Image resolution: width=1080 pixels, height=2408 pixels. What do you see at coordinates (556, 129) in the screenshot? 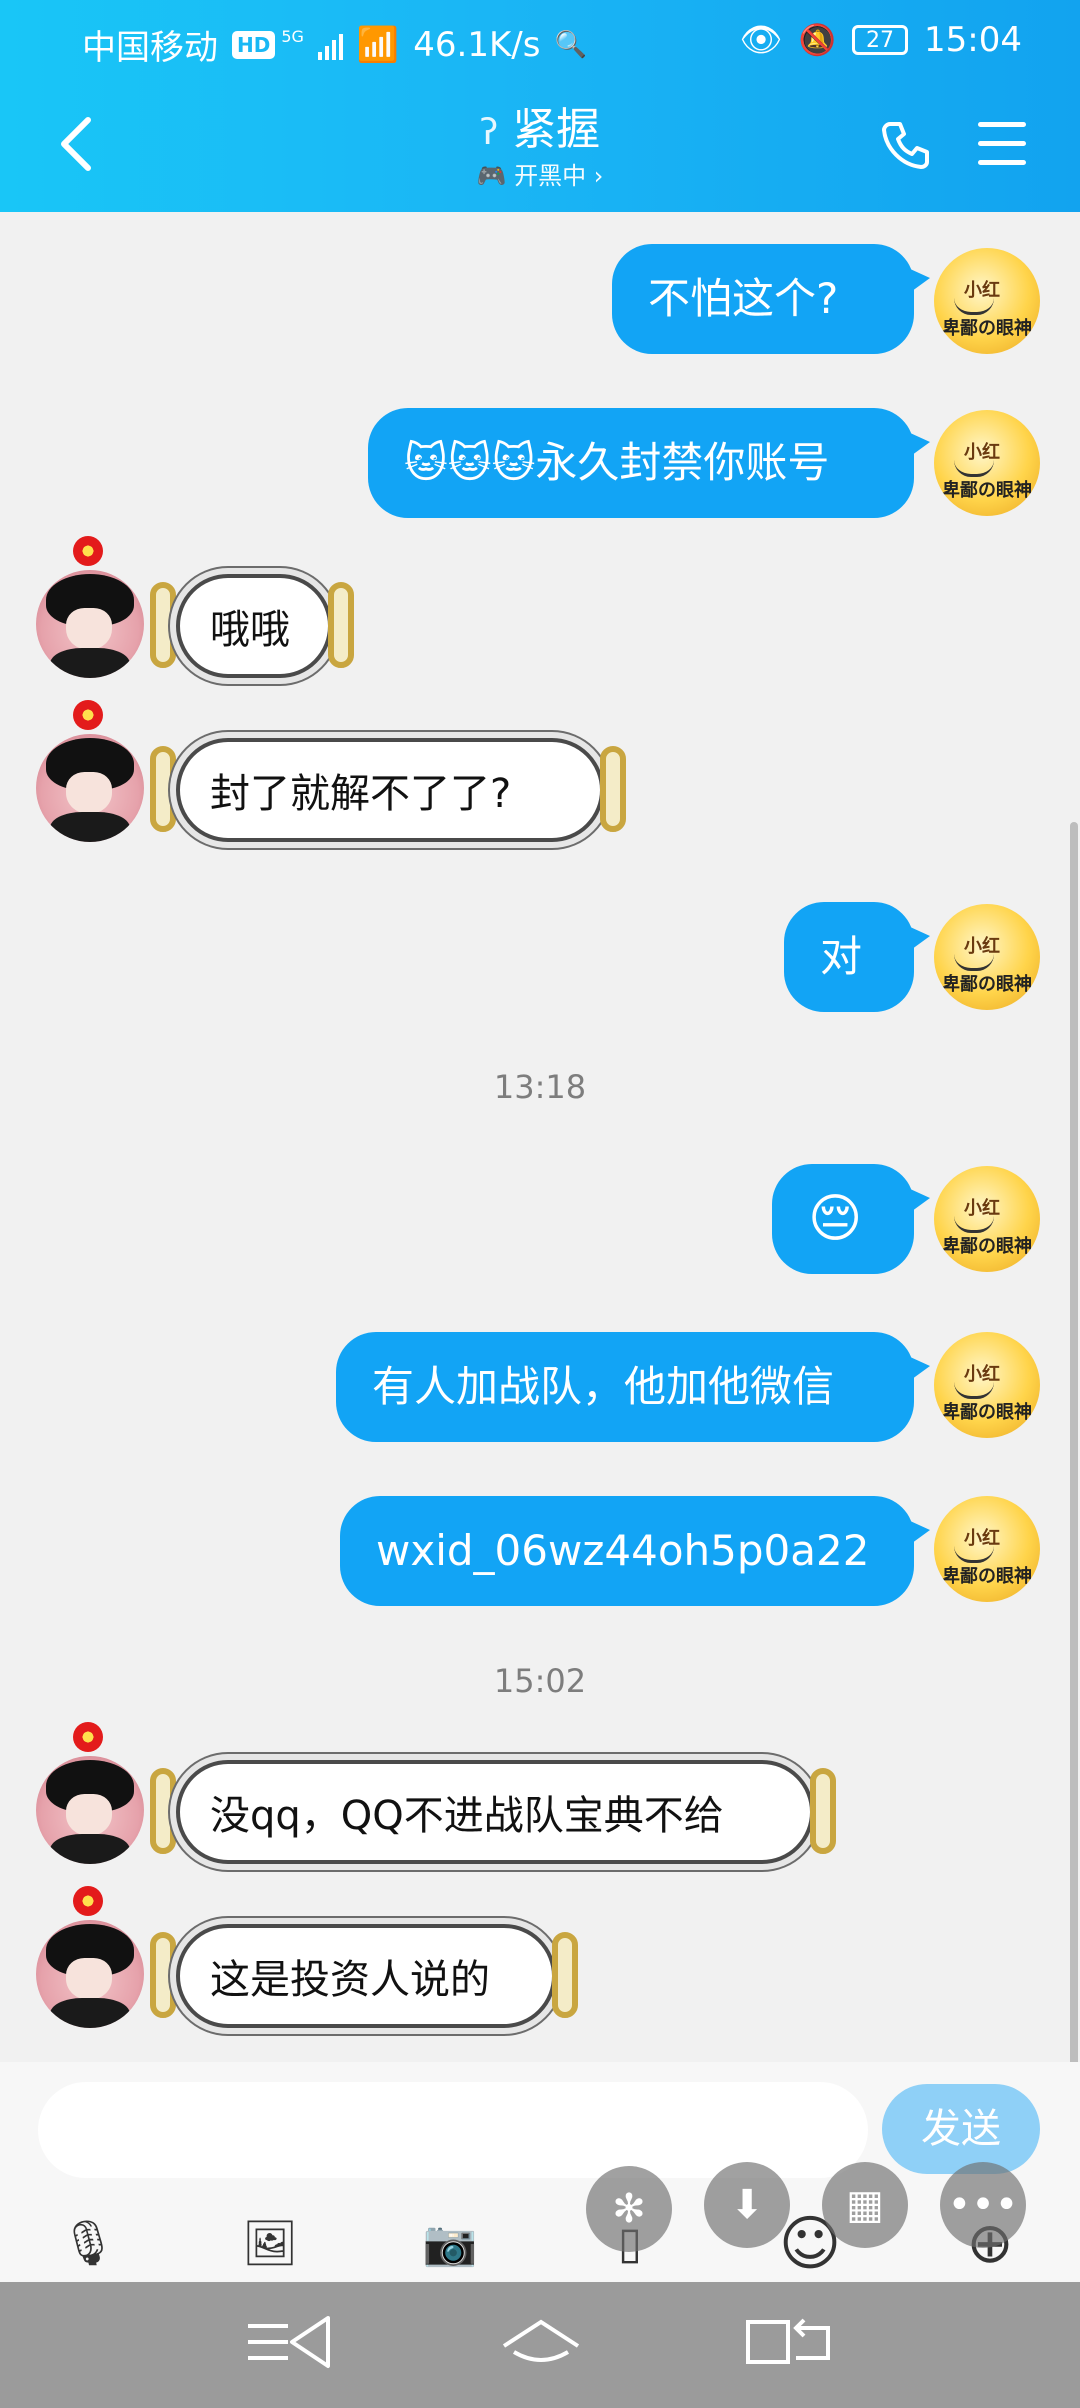
I see `chat-title: 紧握` at bounding box center [556, 129].